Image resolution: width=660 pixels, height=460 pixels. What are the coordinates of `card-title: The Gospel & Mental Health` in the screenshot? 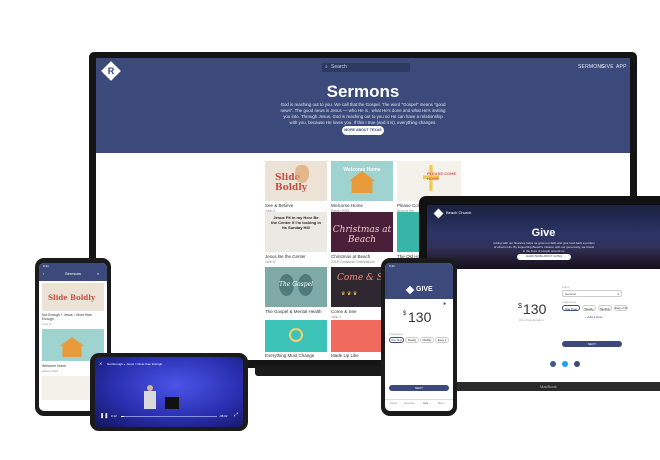 It's located at (293, 311).